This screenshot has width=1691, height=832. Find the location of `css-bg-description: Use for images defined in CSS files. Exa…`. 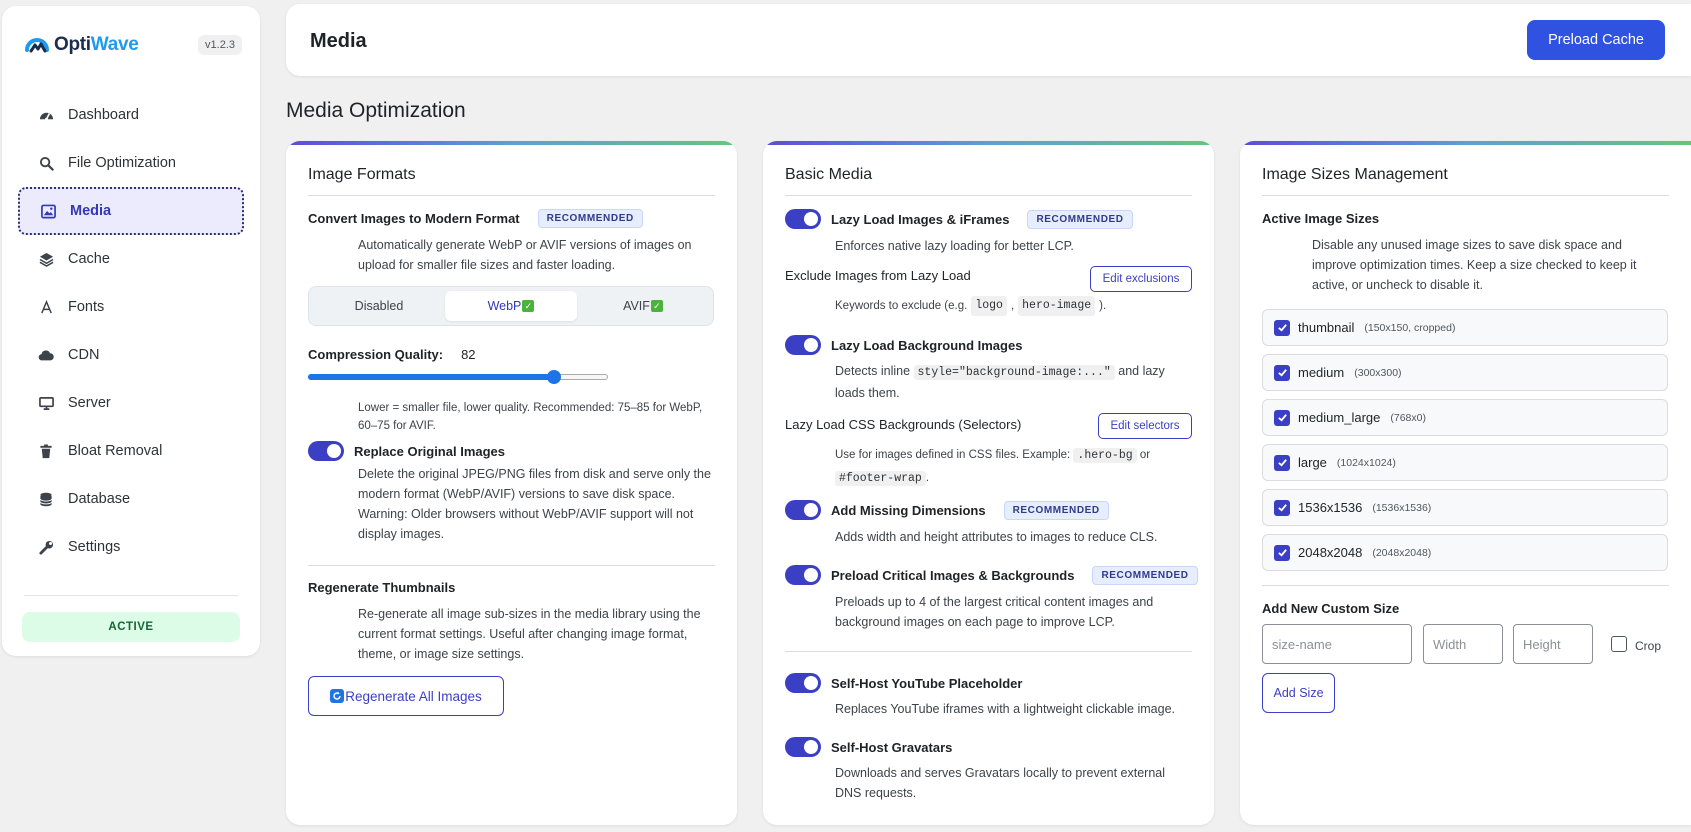

css-bg-description: Use for images defined in CSS files. Exa… is located at coordinates (1010, 467).